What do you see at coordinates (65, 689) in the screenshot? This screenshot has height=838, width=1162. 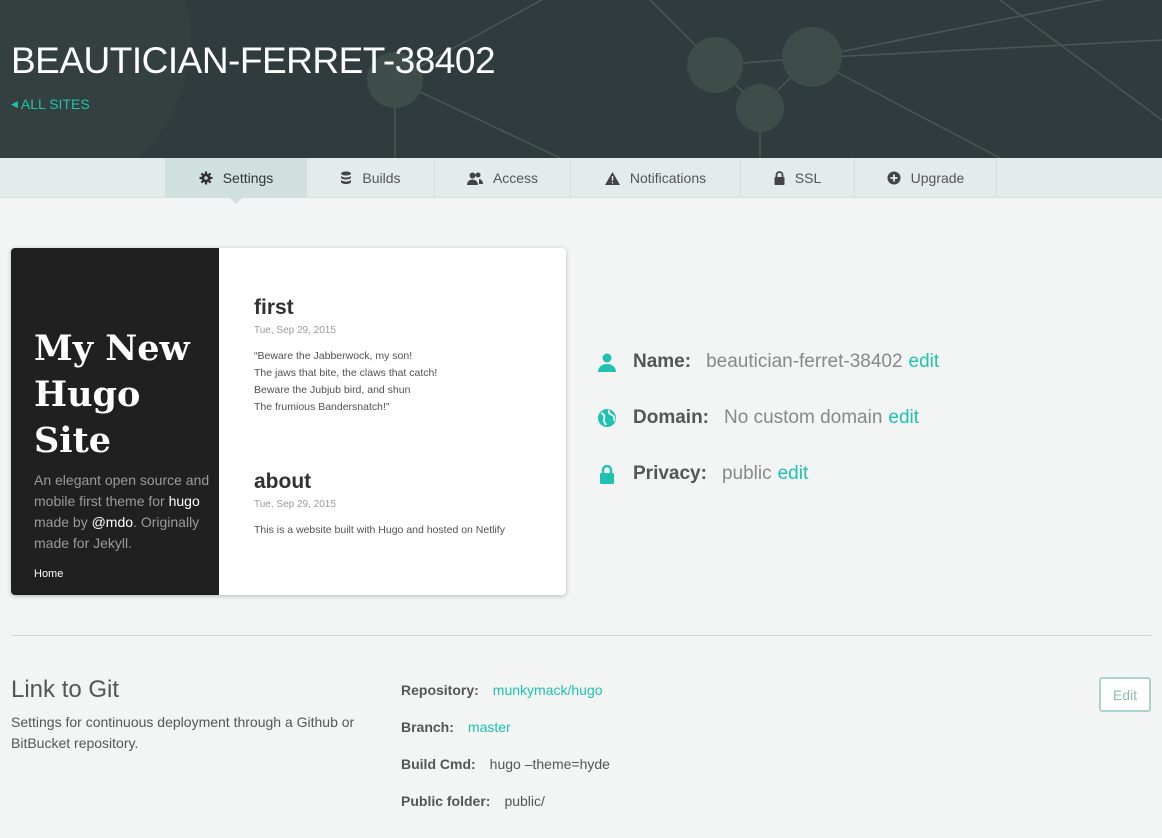 I see `link-to-git-heading: Link to Git` at bounding box center [65, 689].